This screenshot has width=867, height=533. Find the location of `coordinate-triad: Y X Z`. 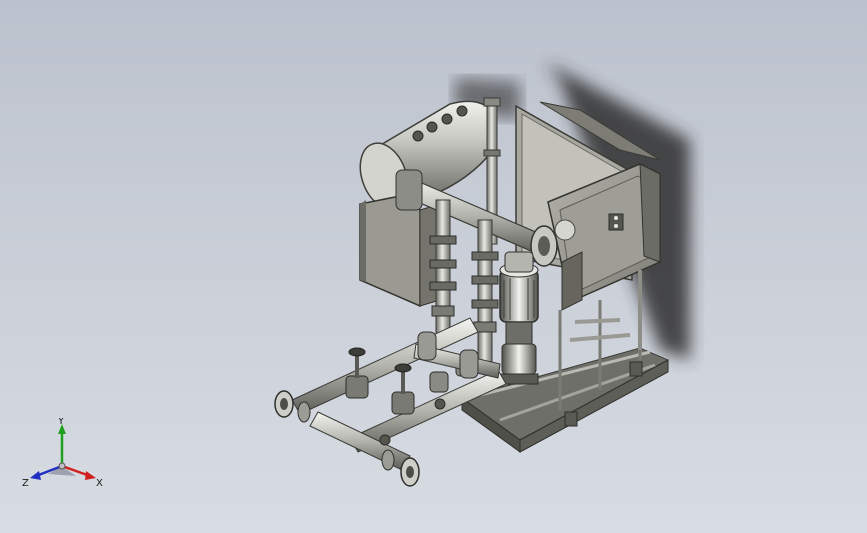

coordinate-triad: Y X Z is located at coordinates (62, 453).